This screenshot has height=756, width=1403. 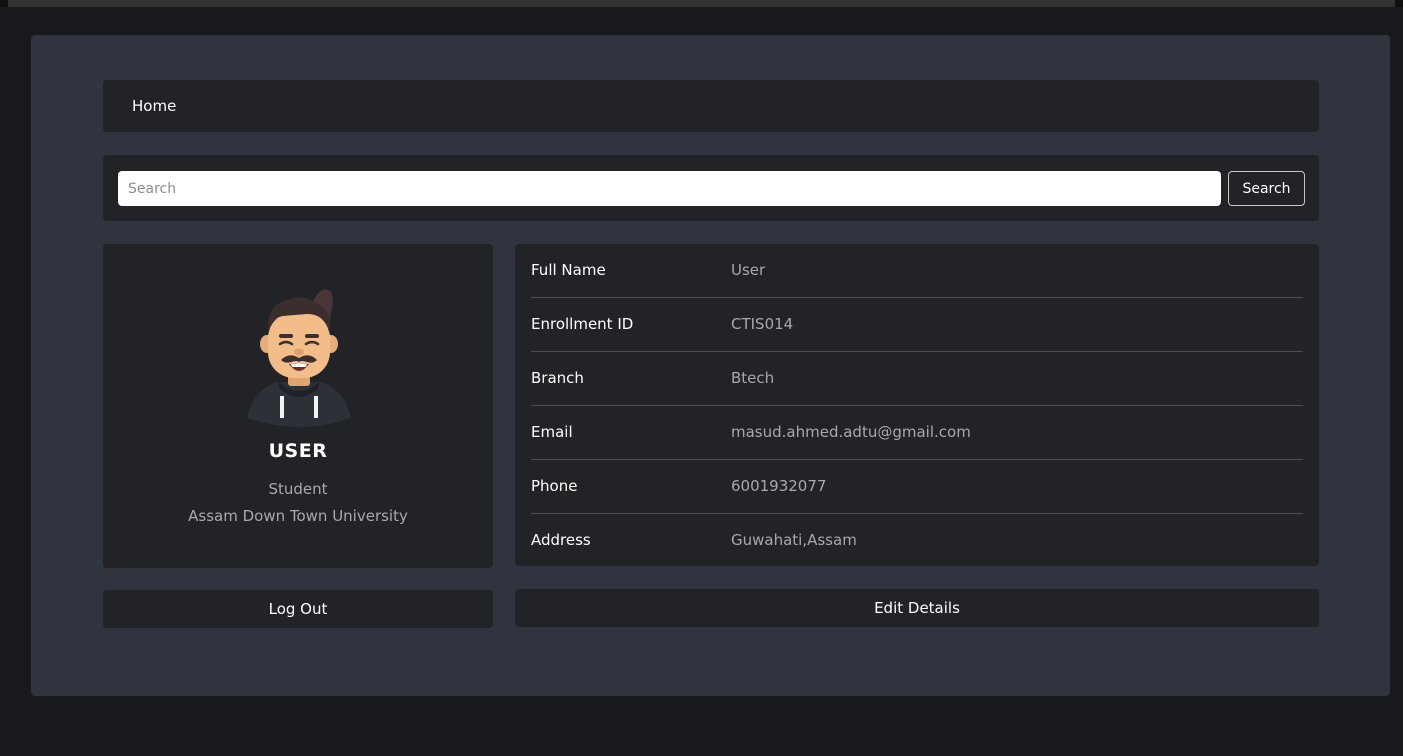 What do you see at coordinates (917, 325) in the screenshot?
I see `detail-row-enrollment-id: Enrollment ID CTIS014` at bounding box center [917, 325].